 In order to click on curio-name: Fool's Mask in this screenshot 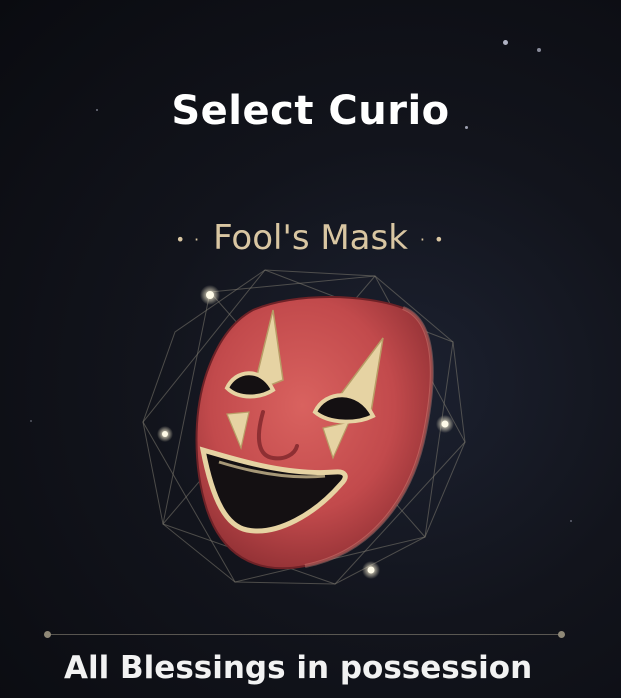, I will do `click(310, 238)`.